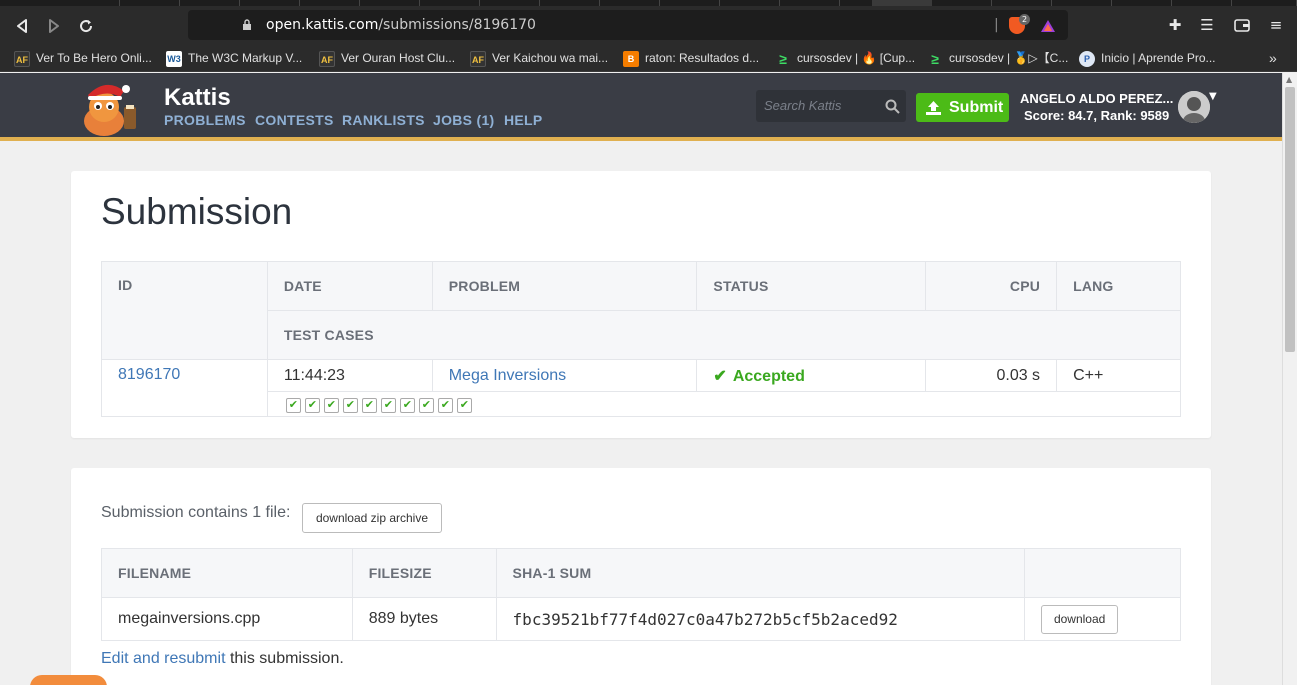 Image resolution: width=1297 pixels, height=685 pixels. What do you see at coordinates (1087, 58) in the screenshot?
I see `bookmark-favicon: P` at bounding box center [1087, 58].